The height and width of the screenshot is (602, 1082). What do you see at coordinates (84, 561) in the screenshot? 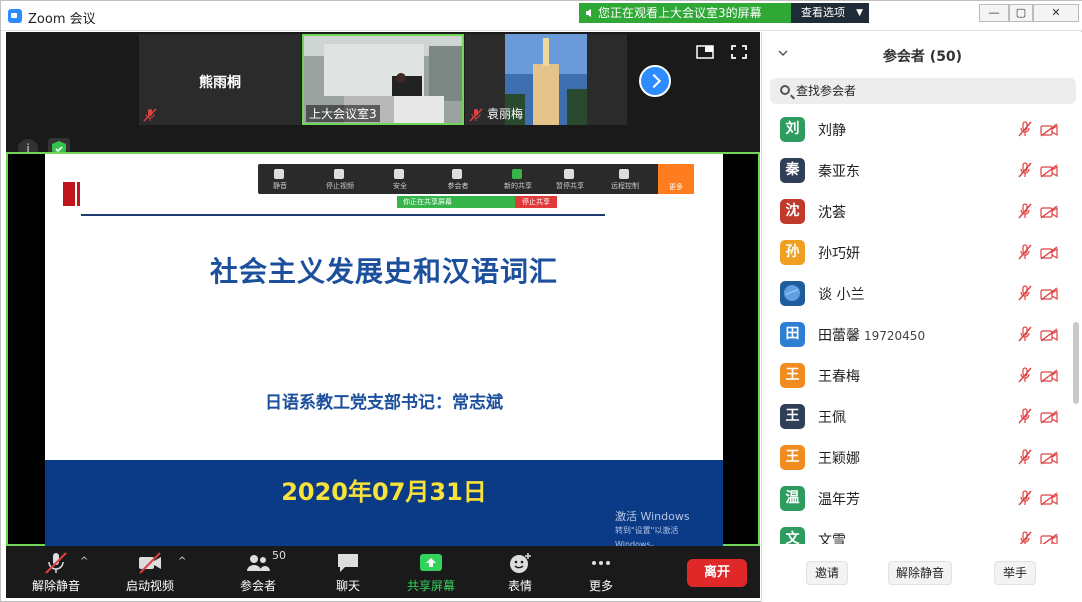
I see `audio-options-chevron: ^` at bounding box center [84, 561].